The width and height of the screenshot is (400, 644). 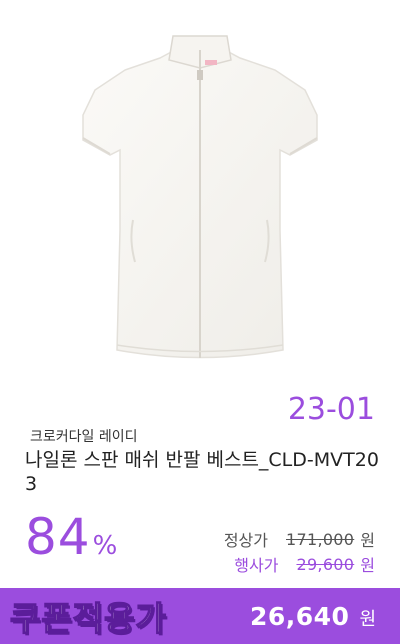 What do you see at coordinates (325, 564) in the screenshot?
I see `event-price-value: 29,600` at bounding box center [325, 564].